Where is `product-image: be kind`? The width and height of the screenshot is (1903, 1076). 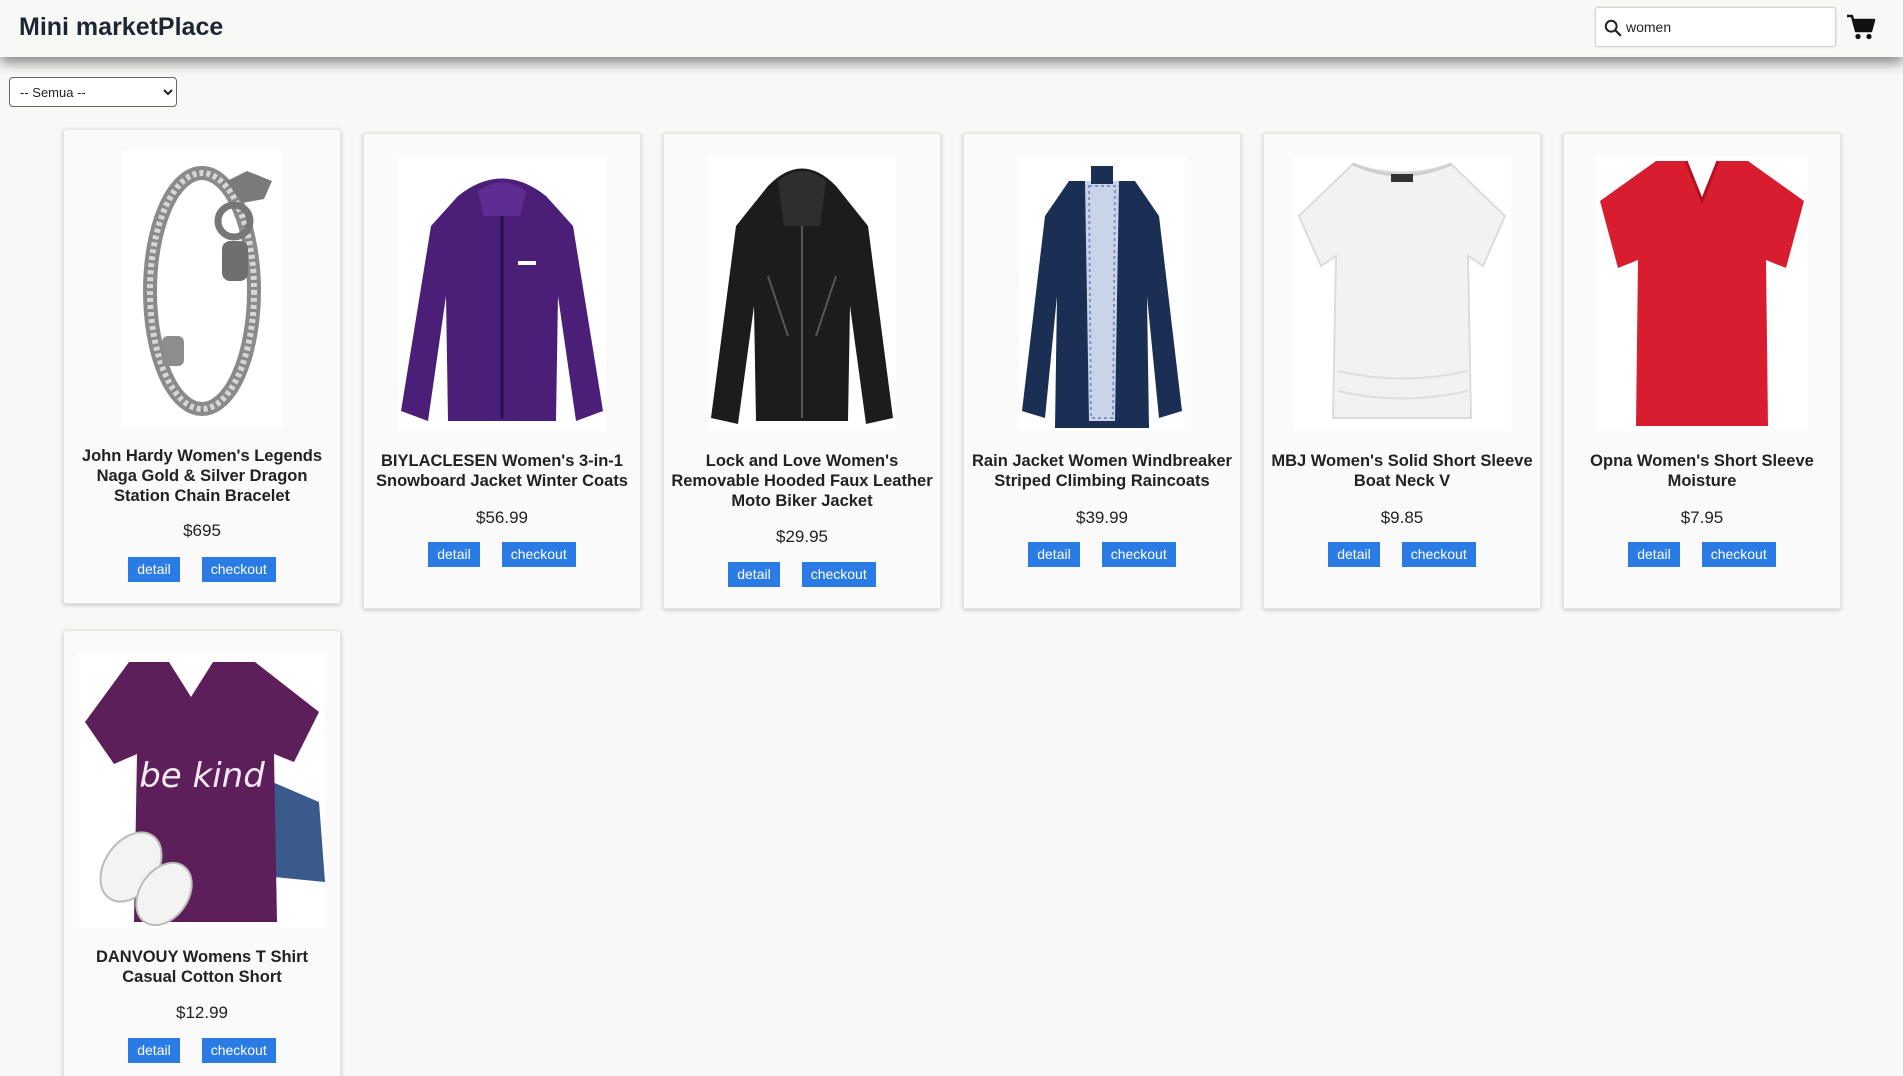 product-image: be kind is located at coordinates (202, 790).